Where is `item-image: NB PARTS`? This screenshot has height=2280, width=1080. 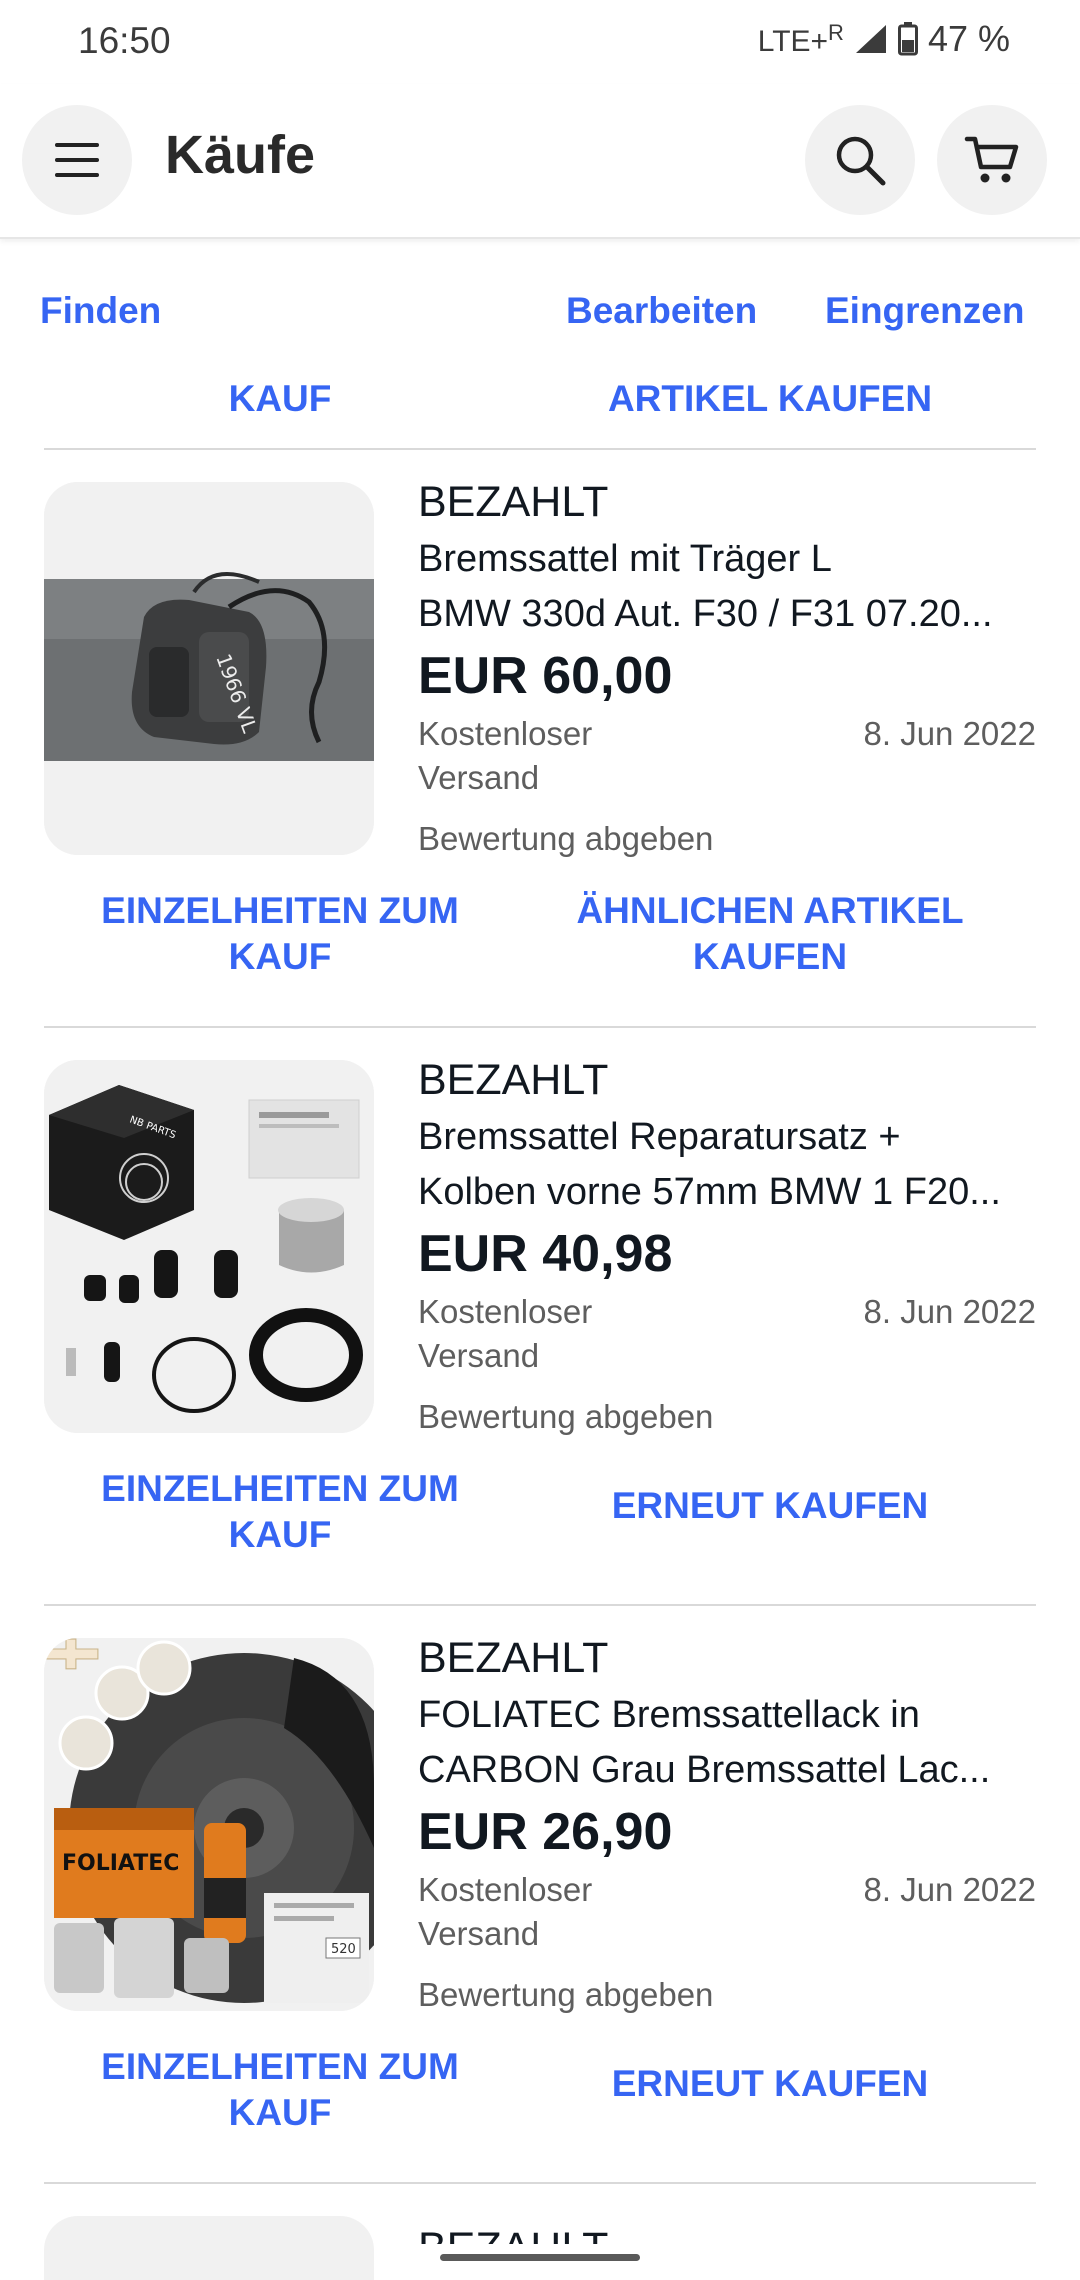 item-image: NB PARTS is located at coordinates (209, 1246).